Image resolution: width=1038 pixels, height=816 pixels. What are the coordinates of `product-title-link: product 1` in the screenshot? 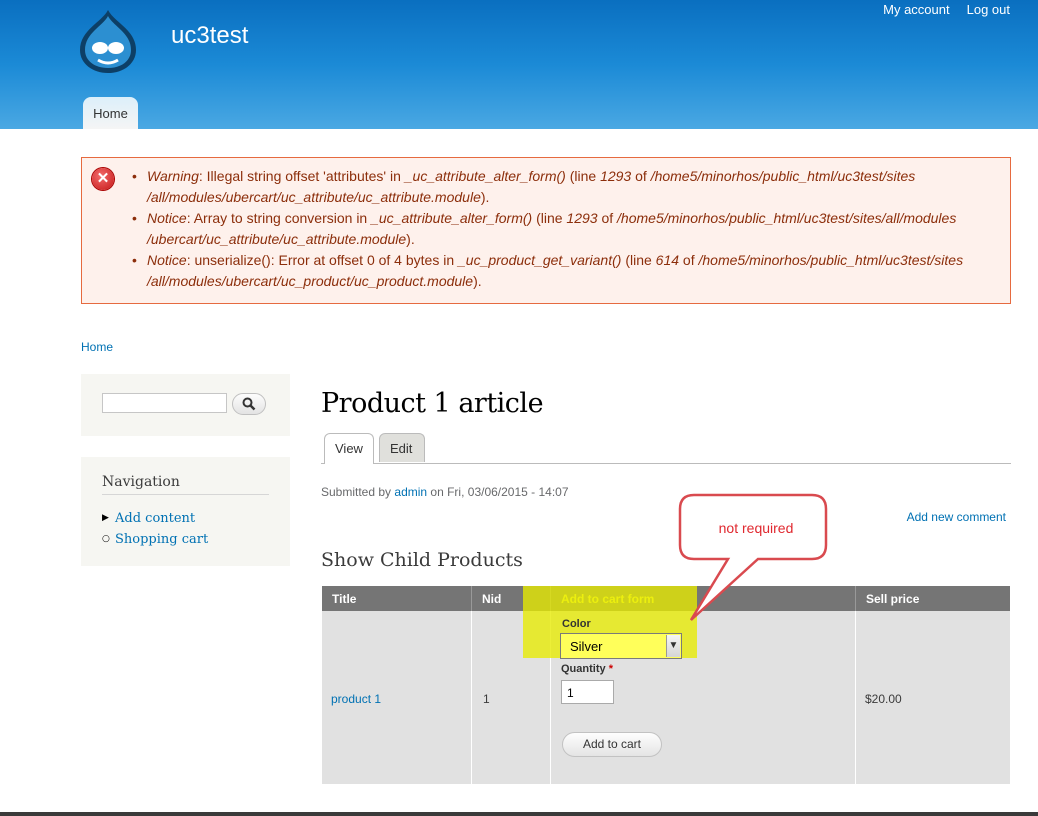 It's located at (356, 699).